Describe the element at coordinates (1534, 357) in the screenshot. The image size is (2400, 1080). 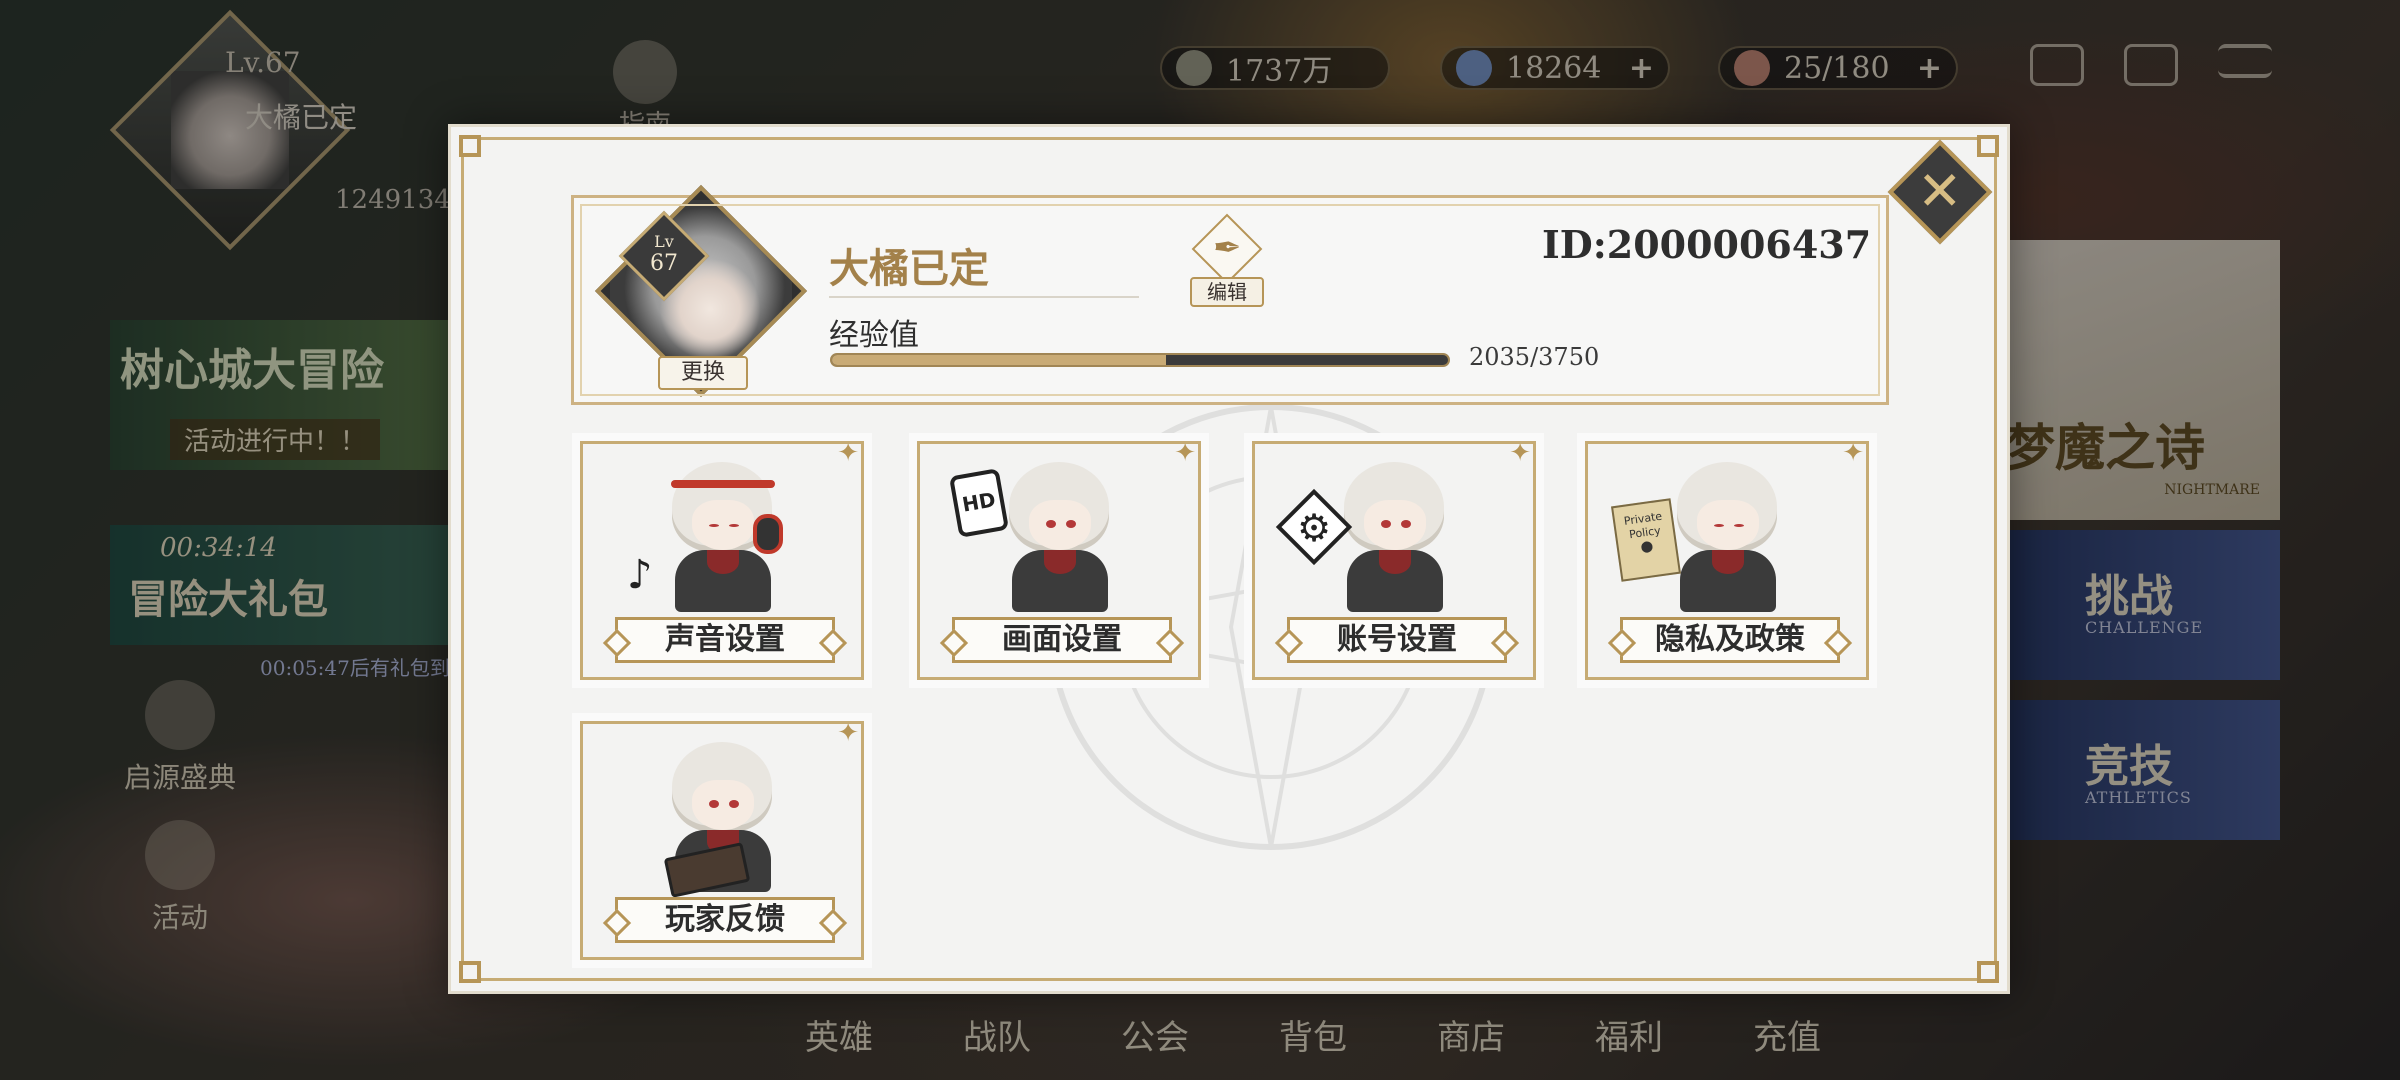
I see `exp-value: 2035/3750` at that location.